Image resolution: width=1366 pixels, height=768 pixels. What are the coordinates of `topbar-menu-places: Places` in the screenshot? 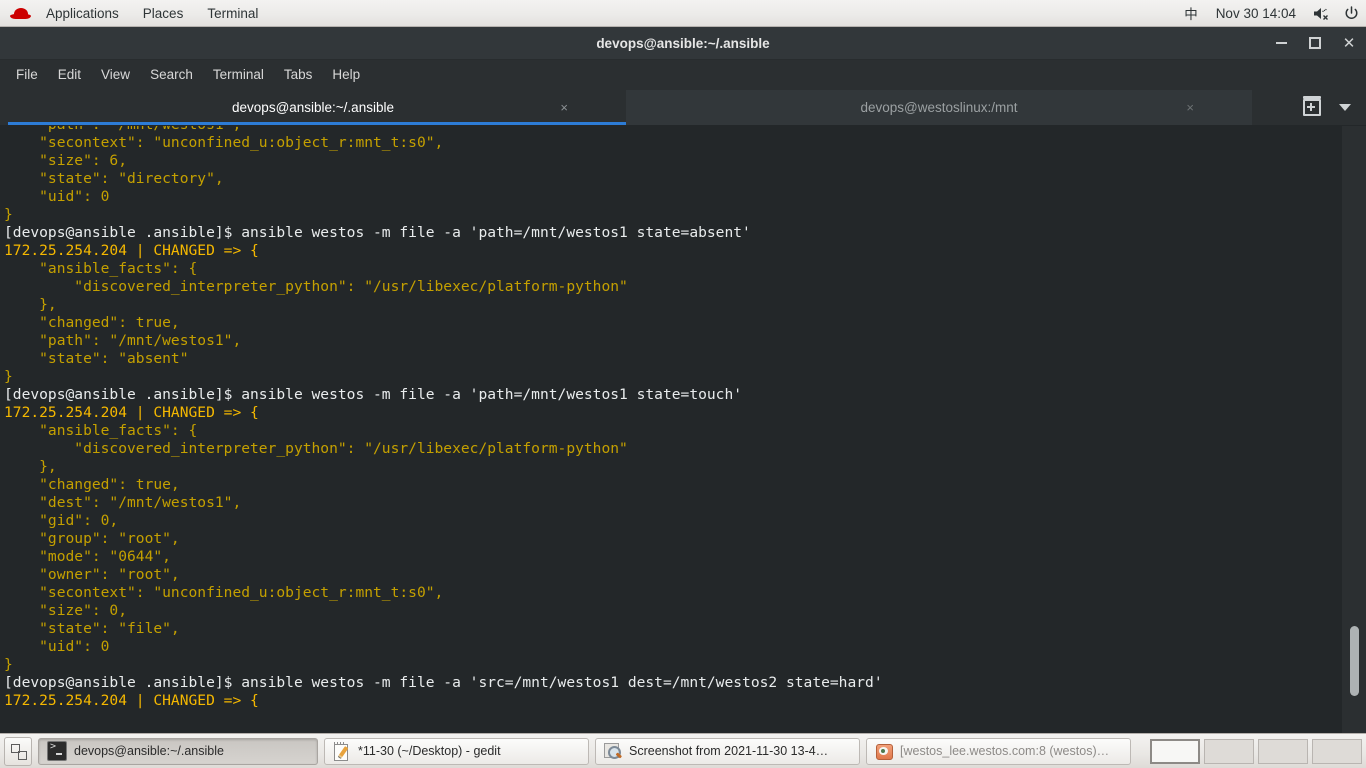 It's located at (163, 13).